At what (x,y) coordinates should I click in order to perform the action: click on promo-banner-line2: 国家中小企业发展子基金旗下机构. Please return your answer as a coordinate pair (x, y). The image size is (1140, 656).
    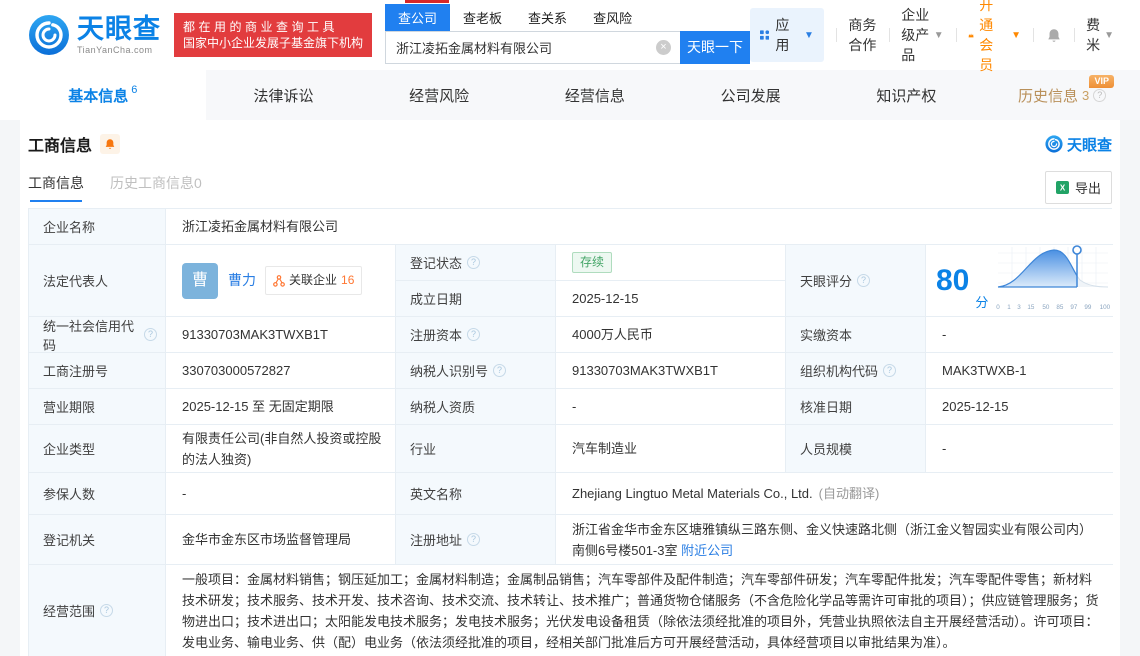
    Looking at the image, I should click on (273, 43).